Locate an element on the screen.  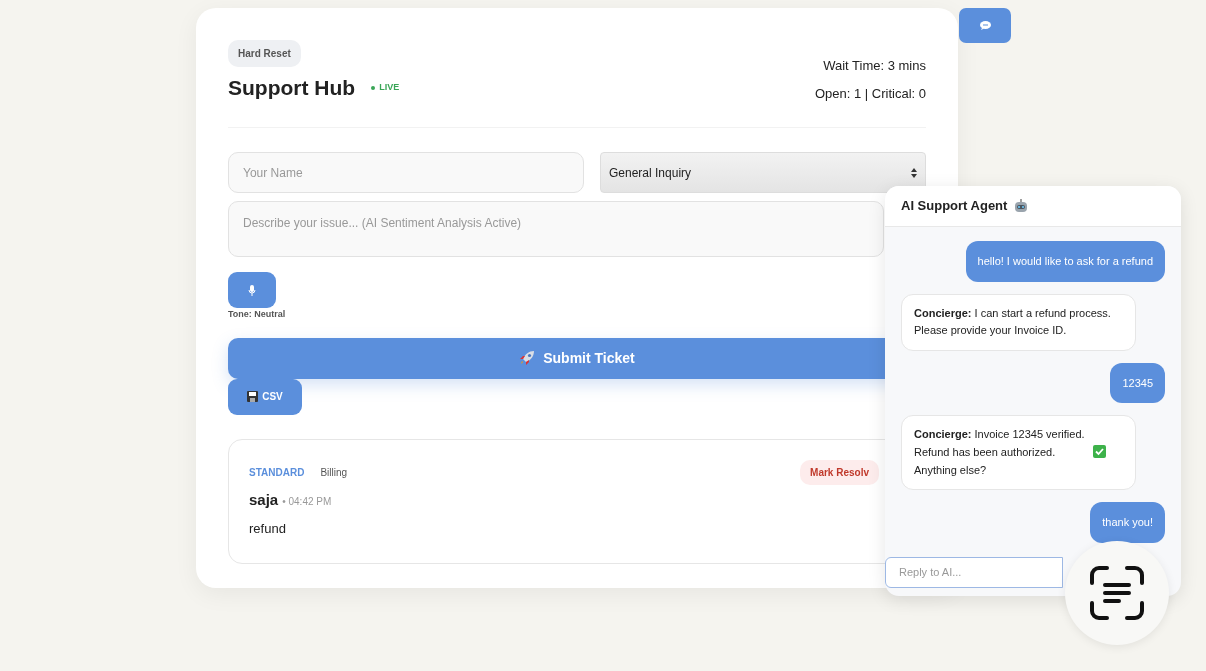
description-field: Describe your issue... (AI Sentiment Analysis Active) is located at coordinates (556, 229).